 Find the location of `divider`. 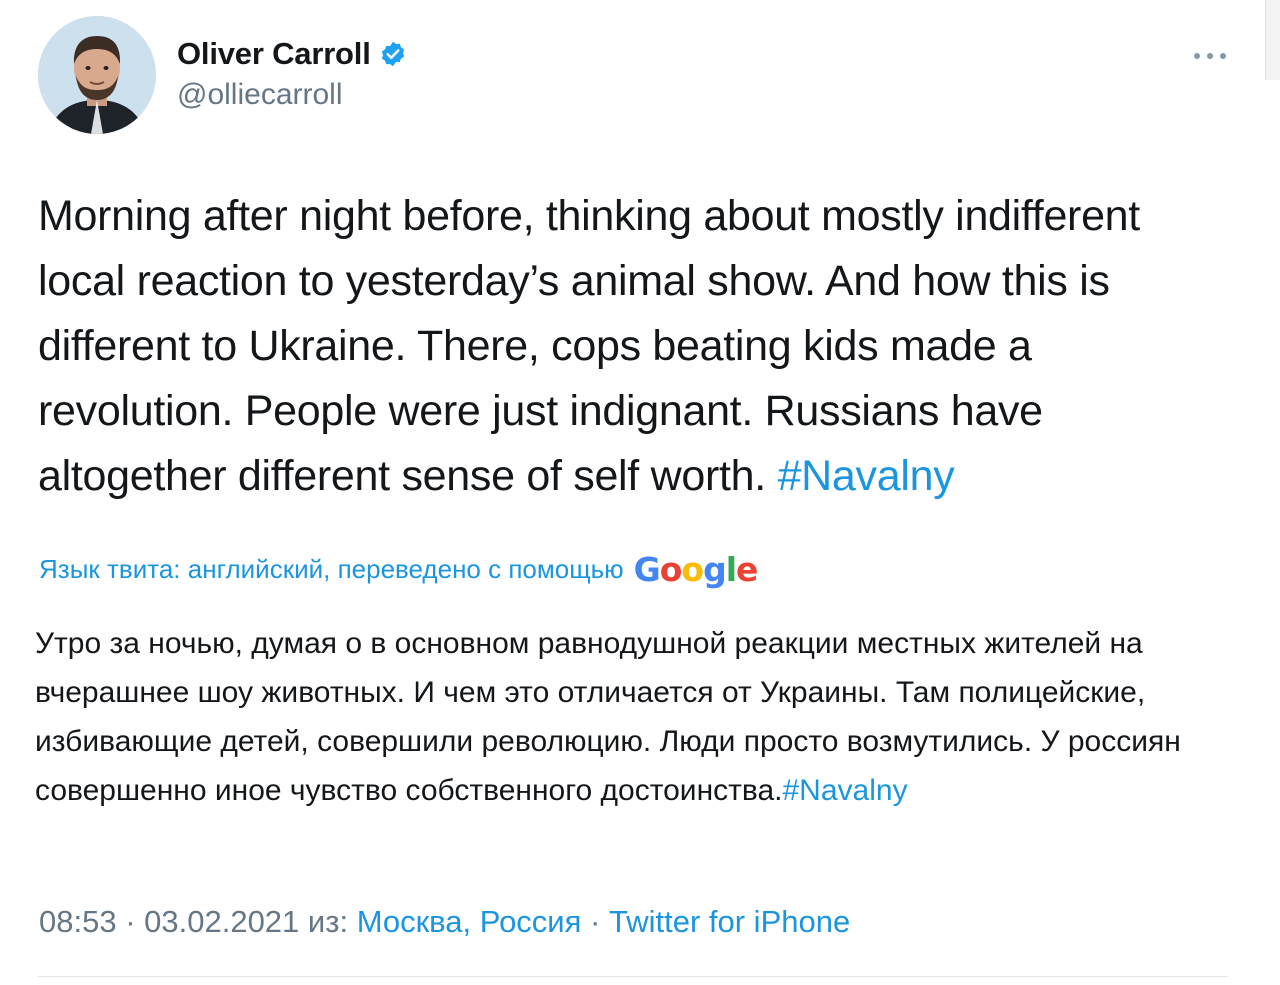

divider is located at coordinates (633, 976).